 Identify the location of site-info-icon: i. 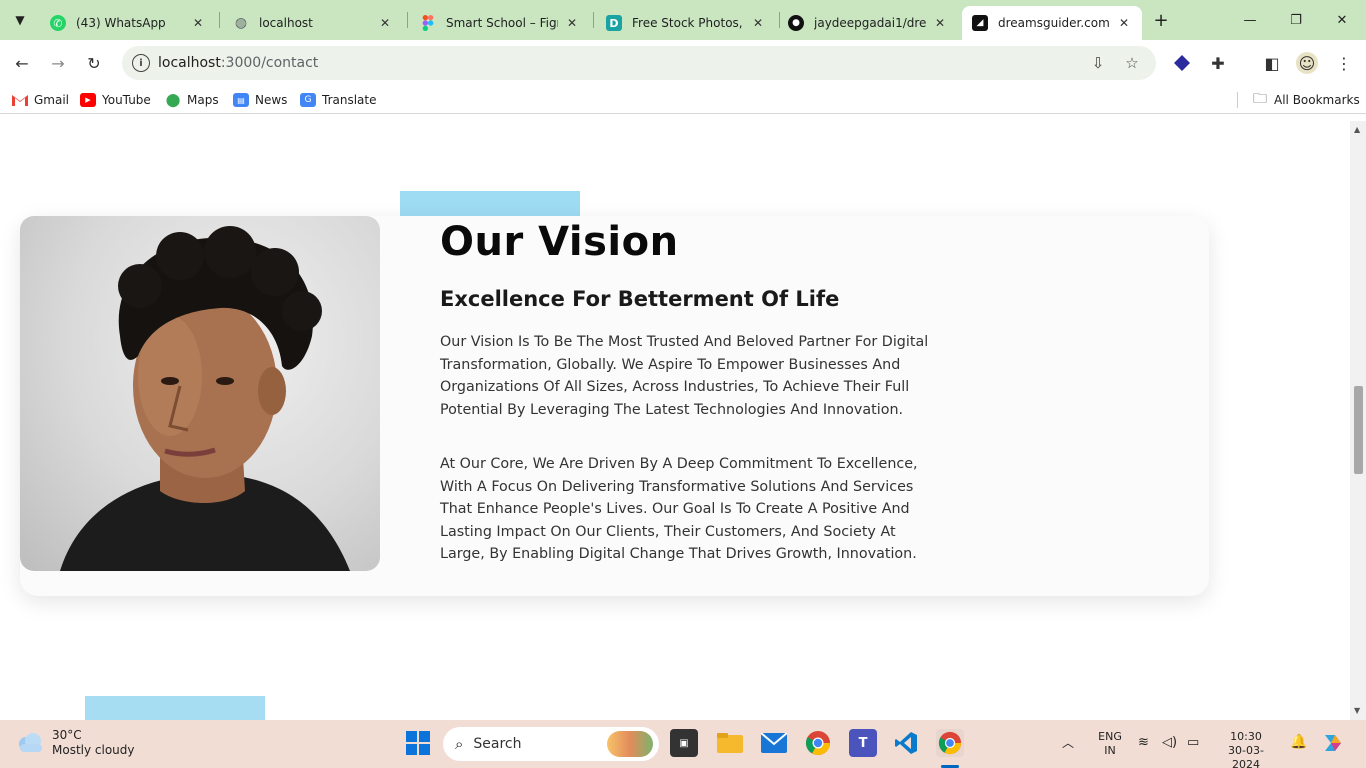
(141, 63).